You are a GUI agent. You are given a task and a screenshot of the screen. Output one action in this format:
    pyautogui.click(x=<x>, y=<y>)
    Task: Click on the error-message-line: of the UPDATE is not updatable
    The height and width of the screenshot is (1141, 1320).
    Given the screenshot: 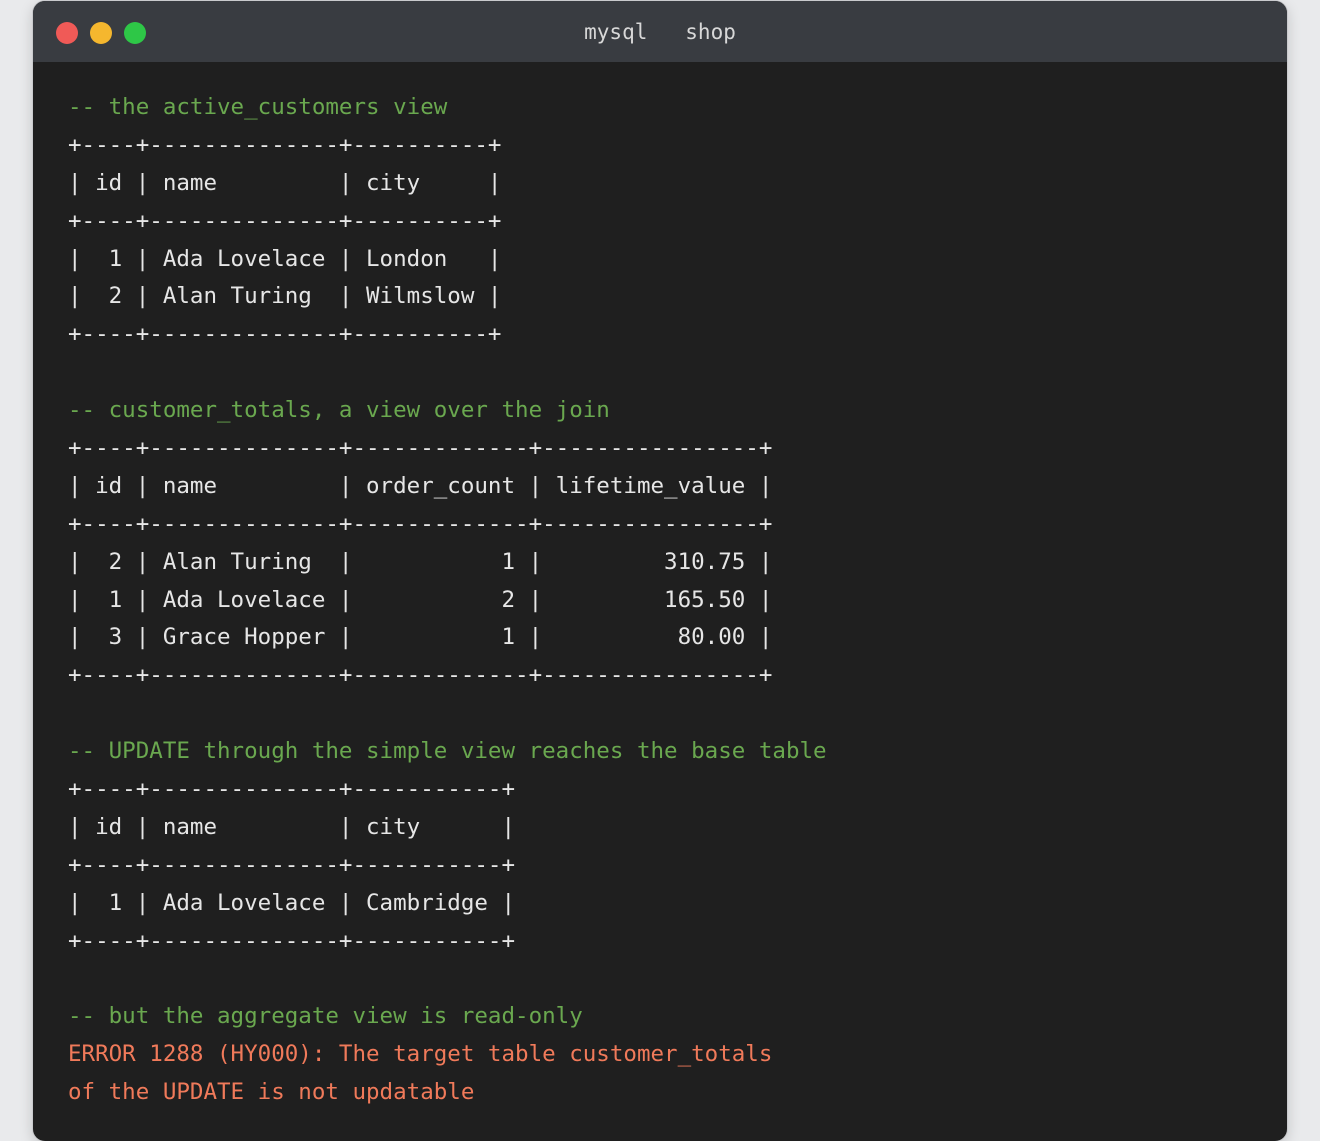 What is the action you would take?
    pyautogui.click(x=271, y=1092)
    